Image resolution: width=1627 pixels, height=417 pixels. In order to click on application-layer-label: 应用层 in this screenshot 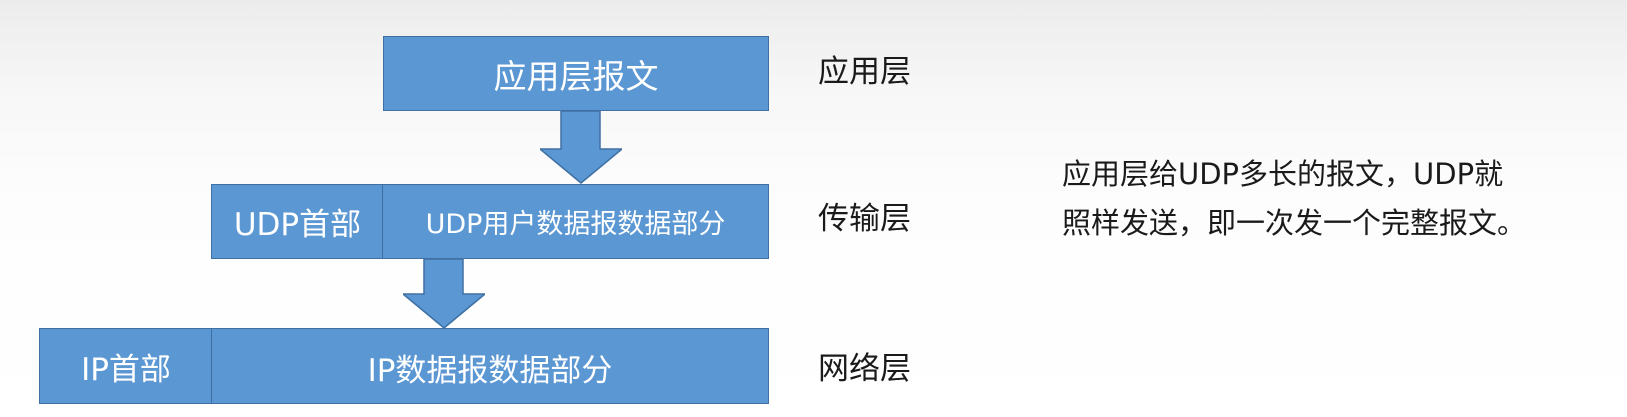, I will do `click(864, 72)`.